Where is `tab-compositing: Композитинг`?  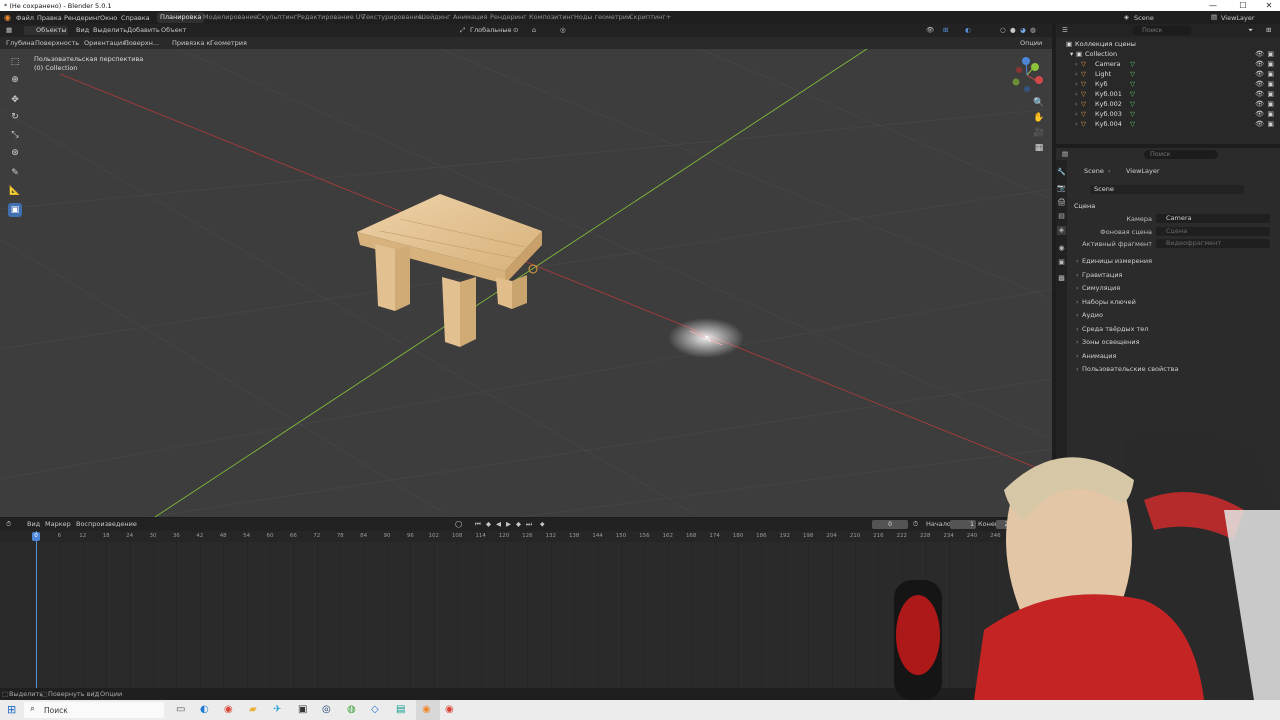
tab-compositing: Композитинг is located at coordinates (551, 17).